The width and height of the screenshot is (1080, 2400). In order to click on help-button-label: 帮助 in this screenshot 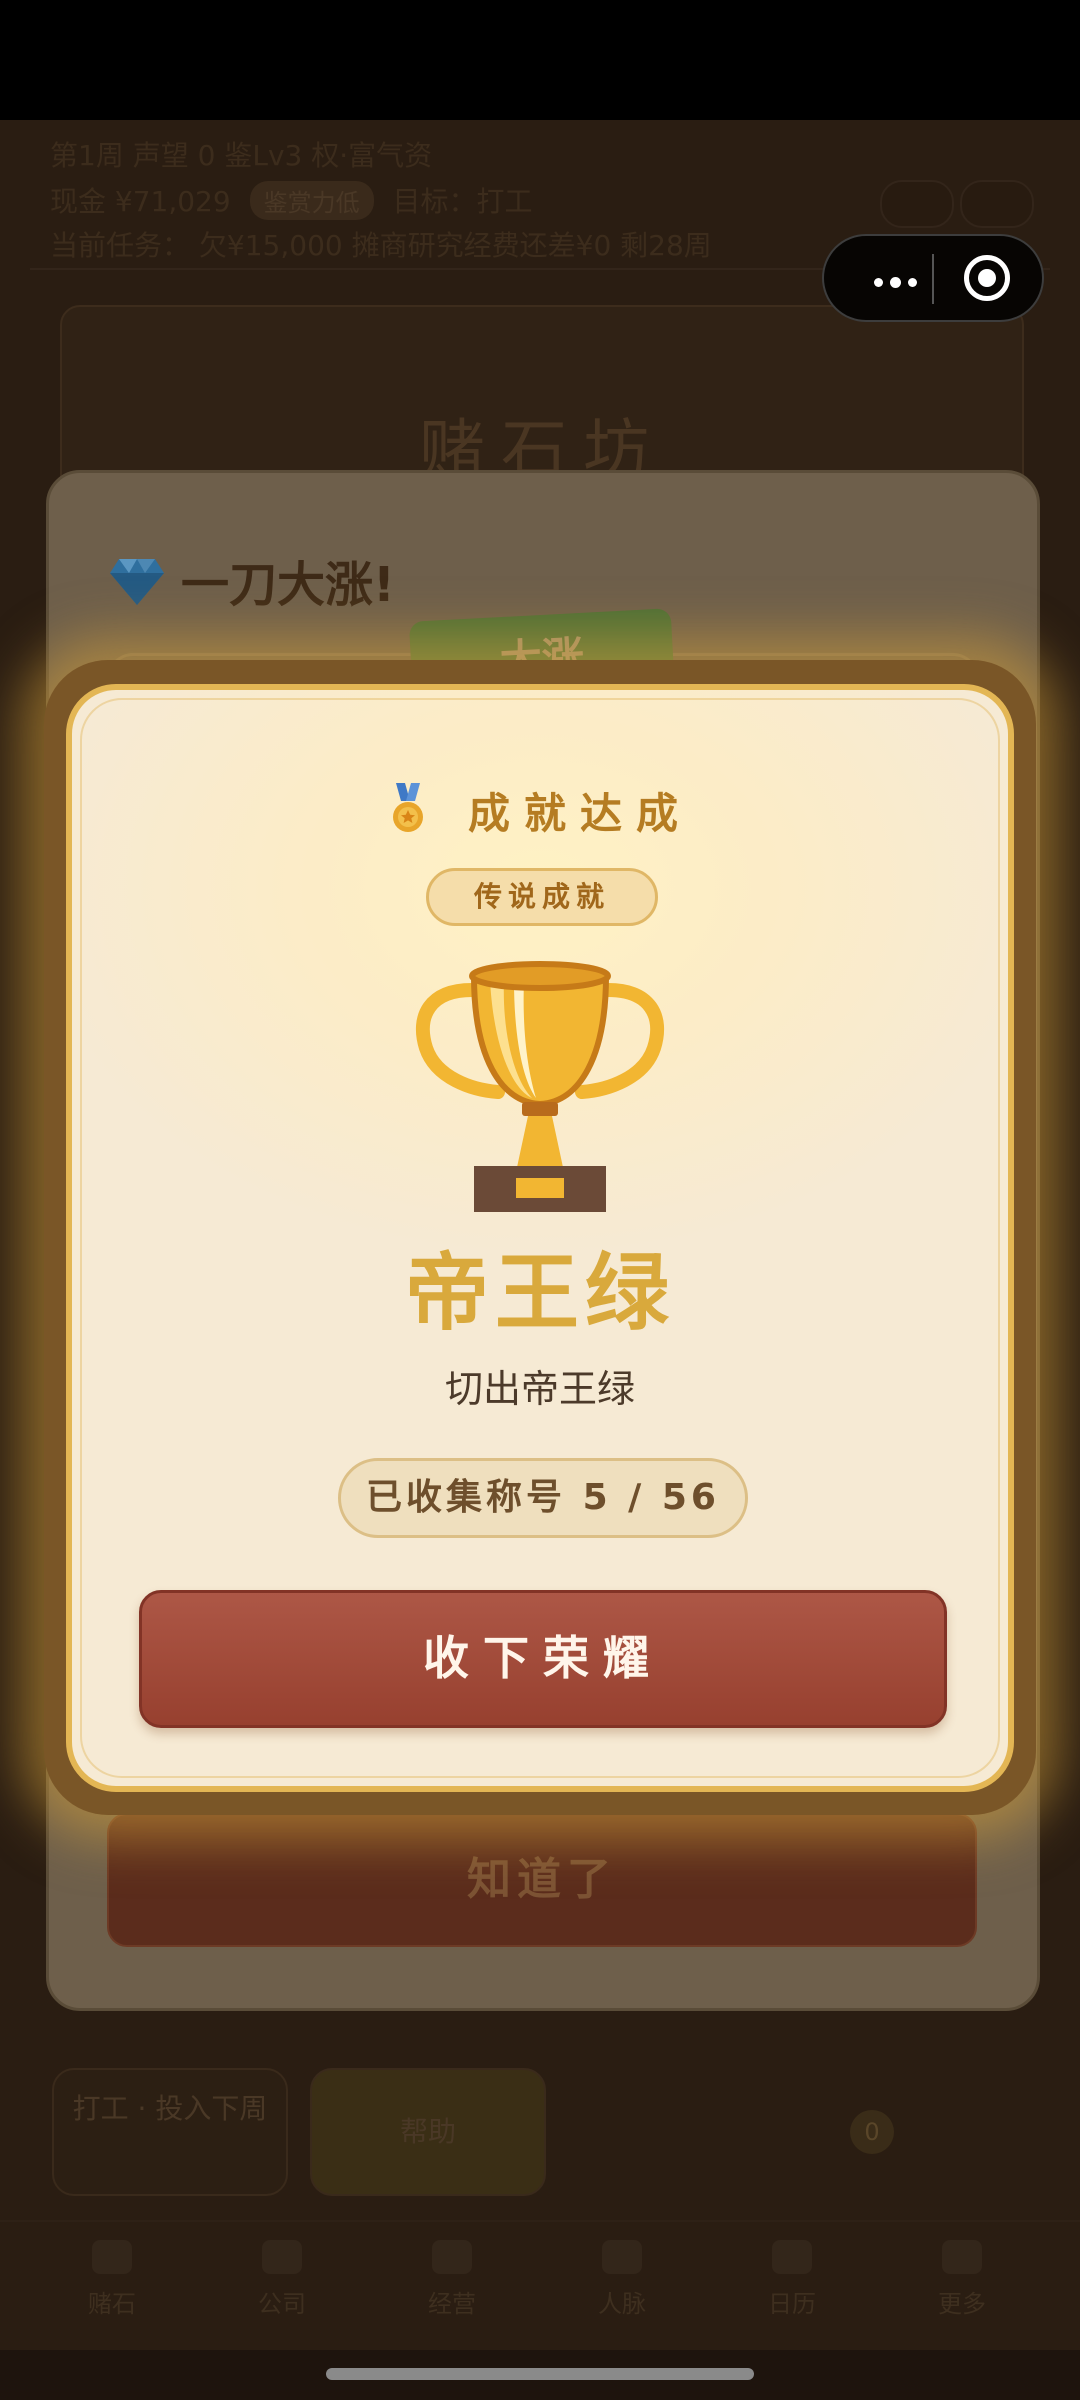, I will do `click(427, 2131)`.